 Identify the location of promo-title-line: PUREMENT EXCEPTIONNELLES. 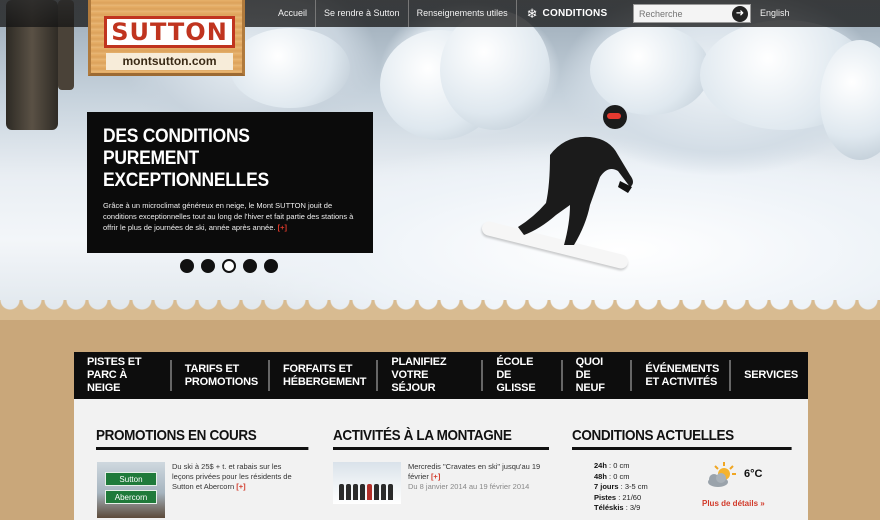
(186, 169).